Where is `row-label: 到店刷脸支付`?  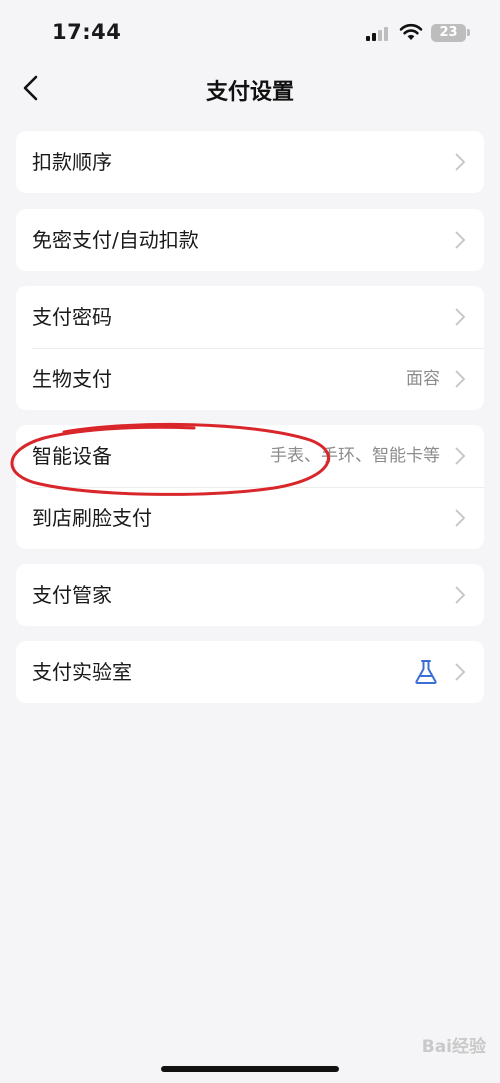 row-label: 到店刷脸支付 is located at coordinates (92, 518).